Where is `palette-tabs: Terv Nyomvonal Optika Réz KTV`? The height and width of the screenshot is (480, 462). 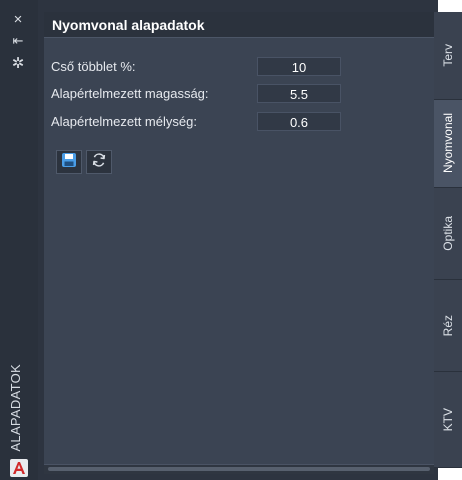 palette-tabs: Terv Nyomvonal Optika Réz KTV is located at coordinates (448, 240).